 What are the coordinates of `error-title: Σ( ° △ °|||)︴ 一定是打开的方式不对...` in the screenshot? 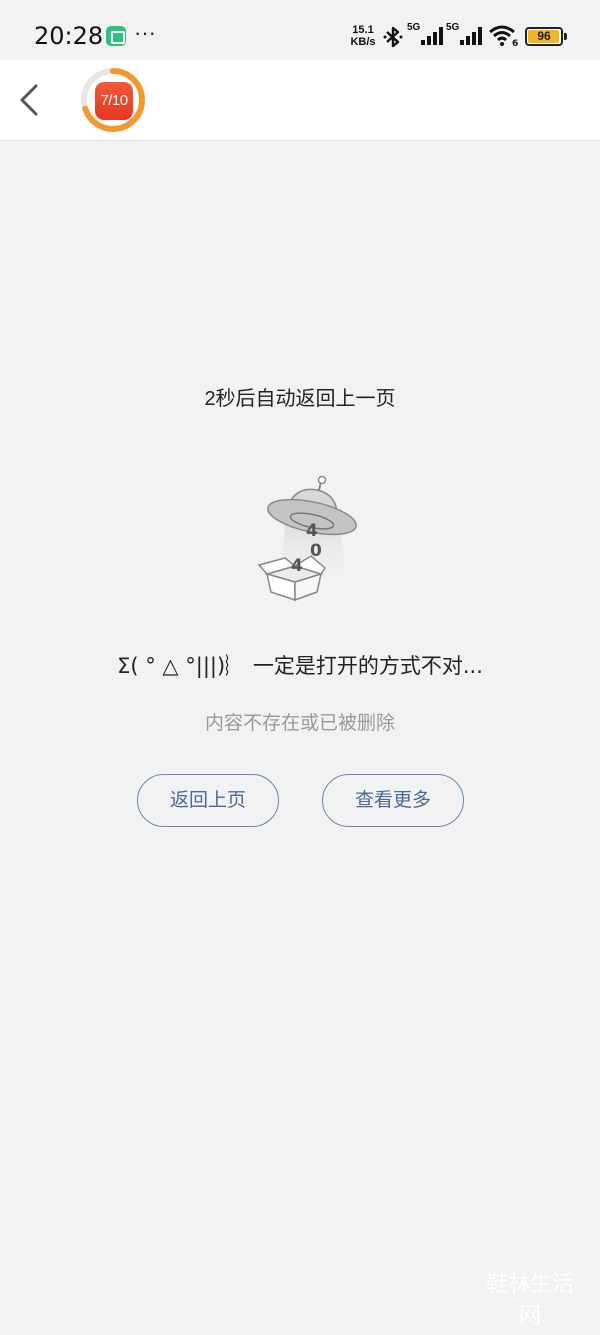 It's located at (300, 666).